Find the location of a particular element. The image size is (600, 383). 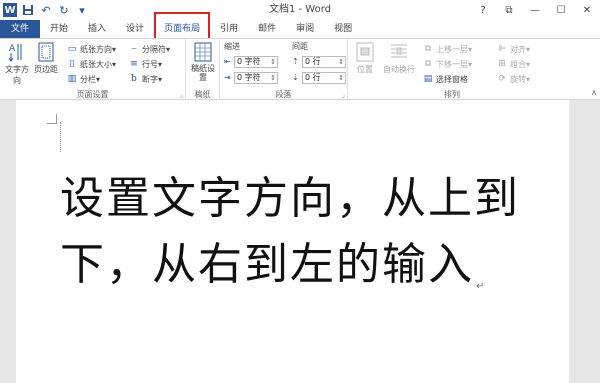

send-backward-icon: ⧉ is located at coordinates (428, 64).